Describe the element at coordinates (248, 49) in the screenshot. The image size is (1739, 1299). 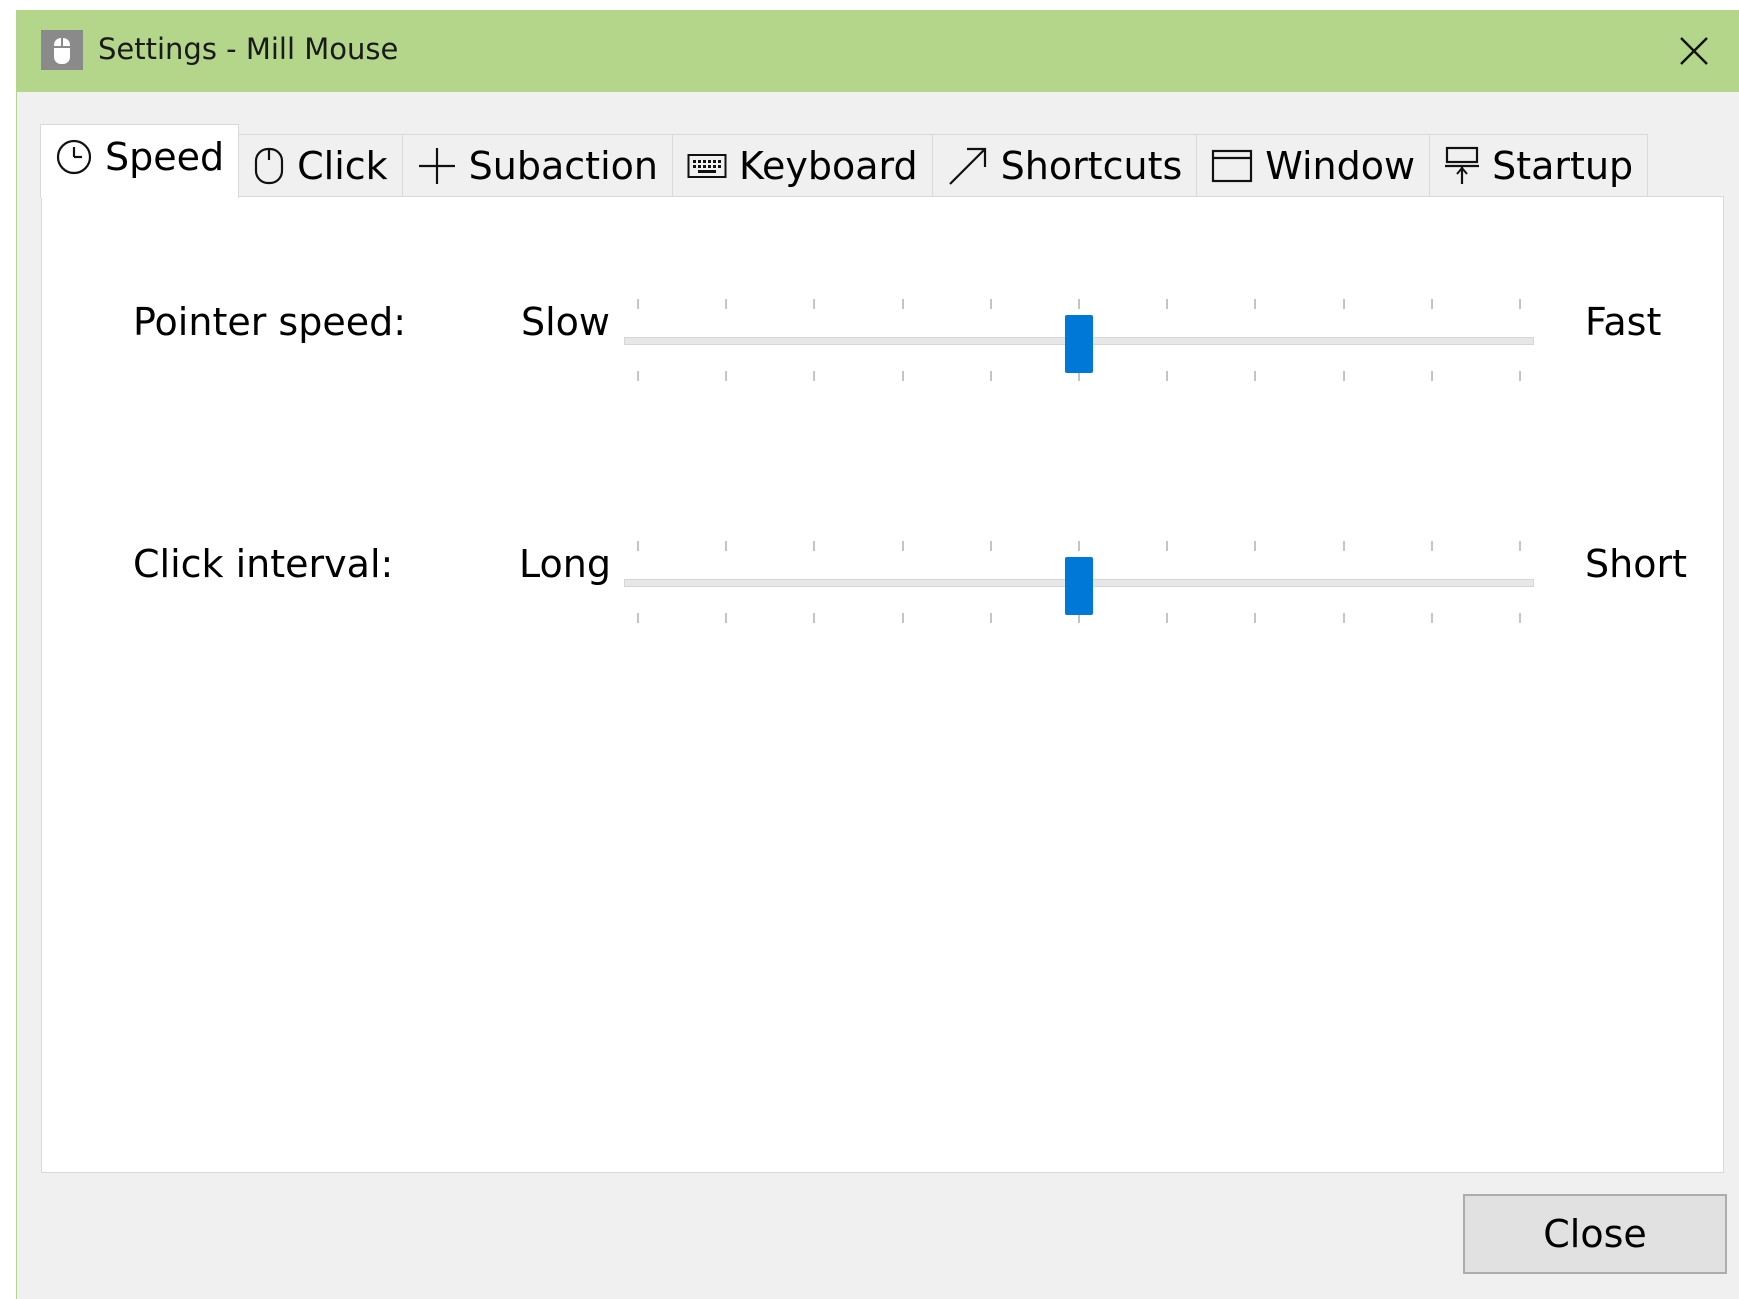
I see `window-title: Settings - Mill Mouse` at that location.